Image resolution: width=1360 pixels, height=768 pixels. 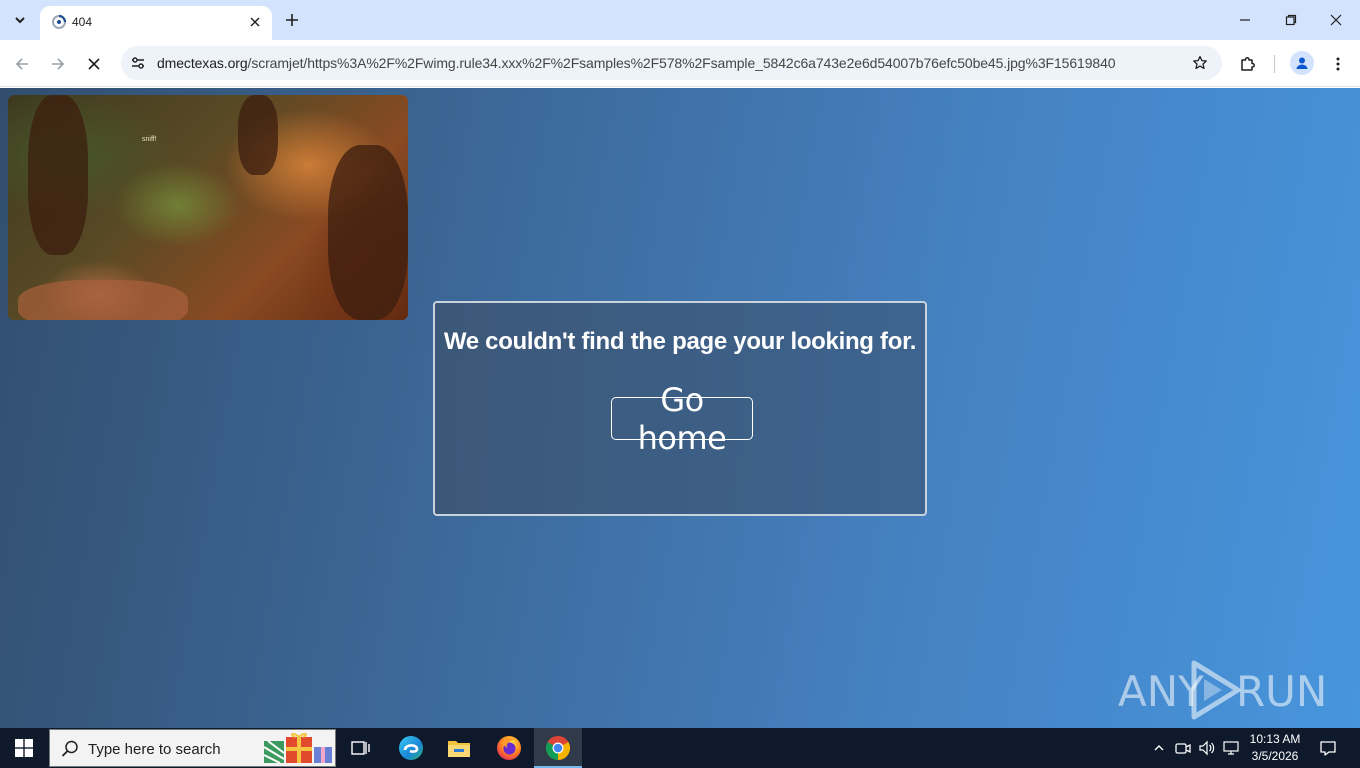 I want to click on show-hidden-icons-button, so click(x=1159, y=748).